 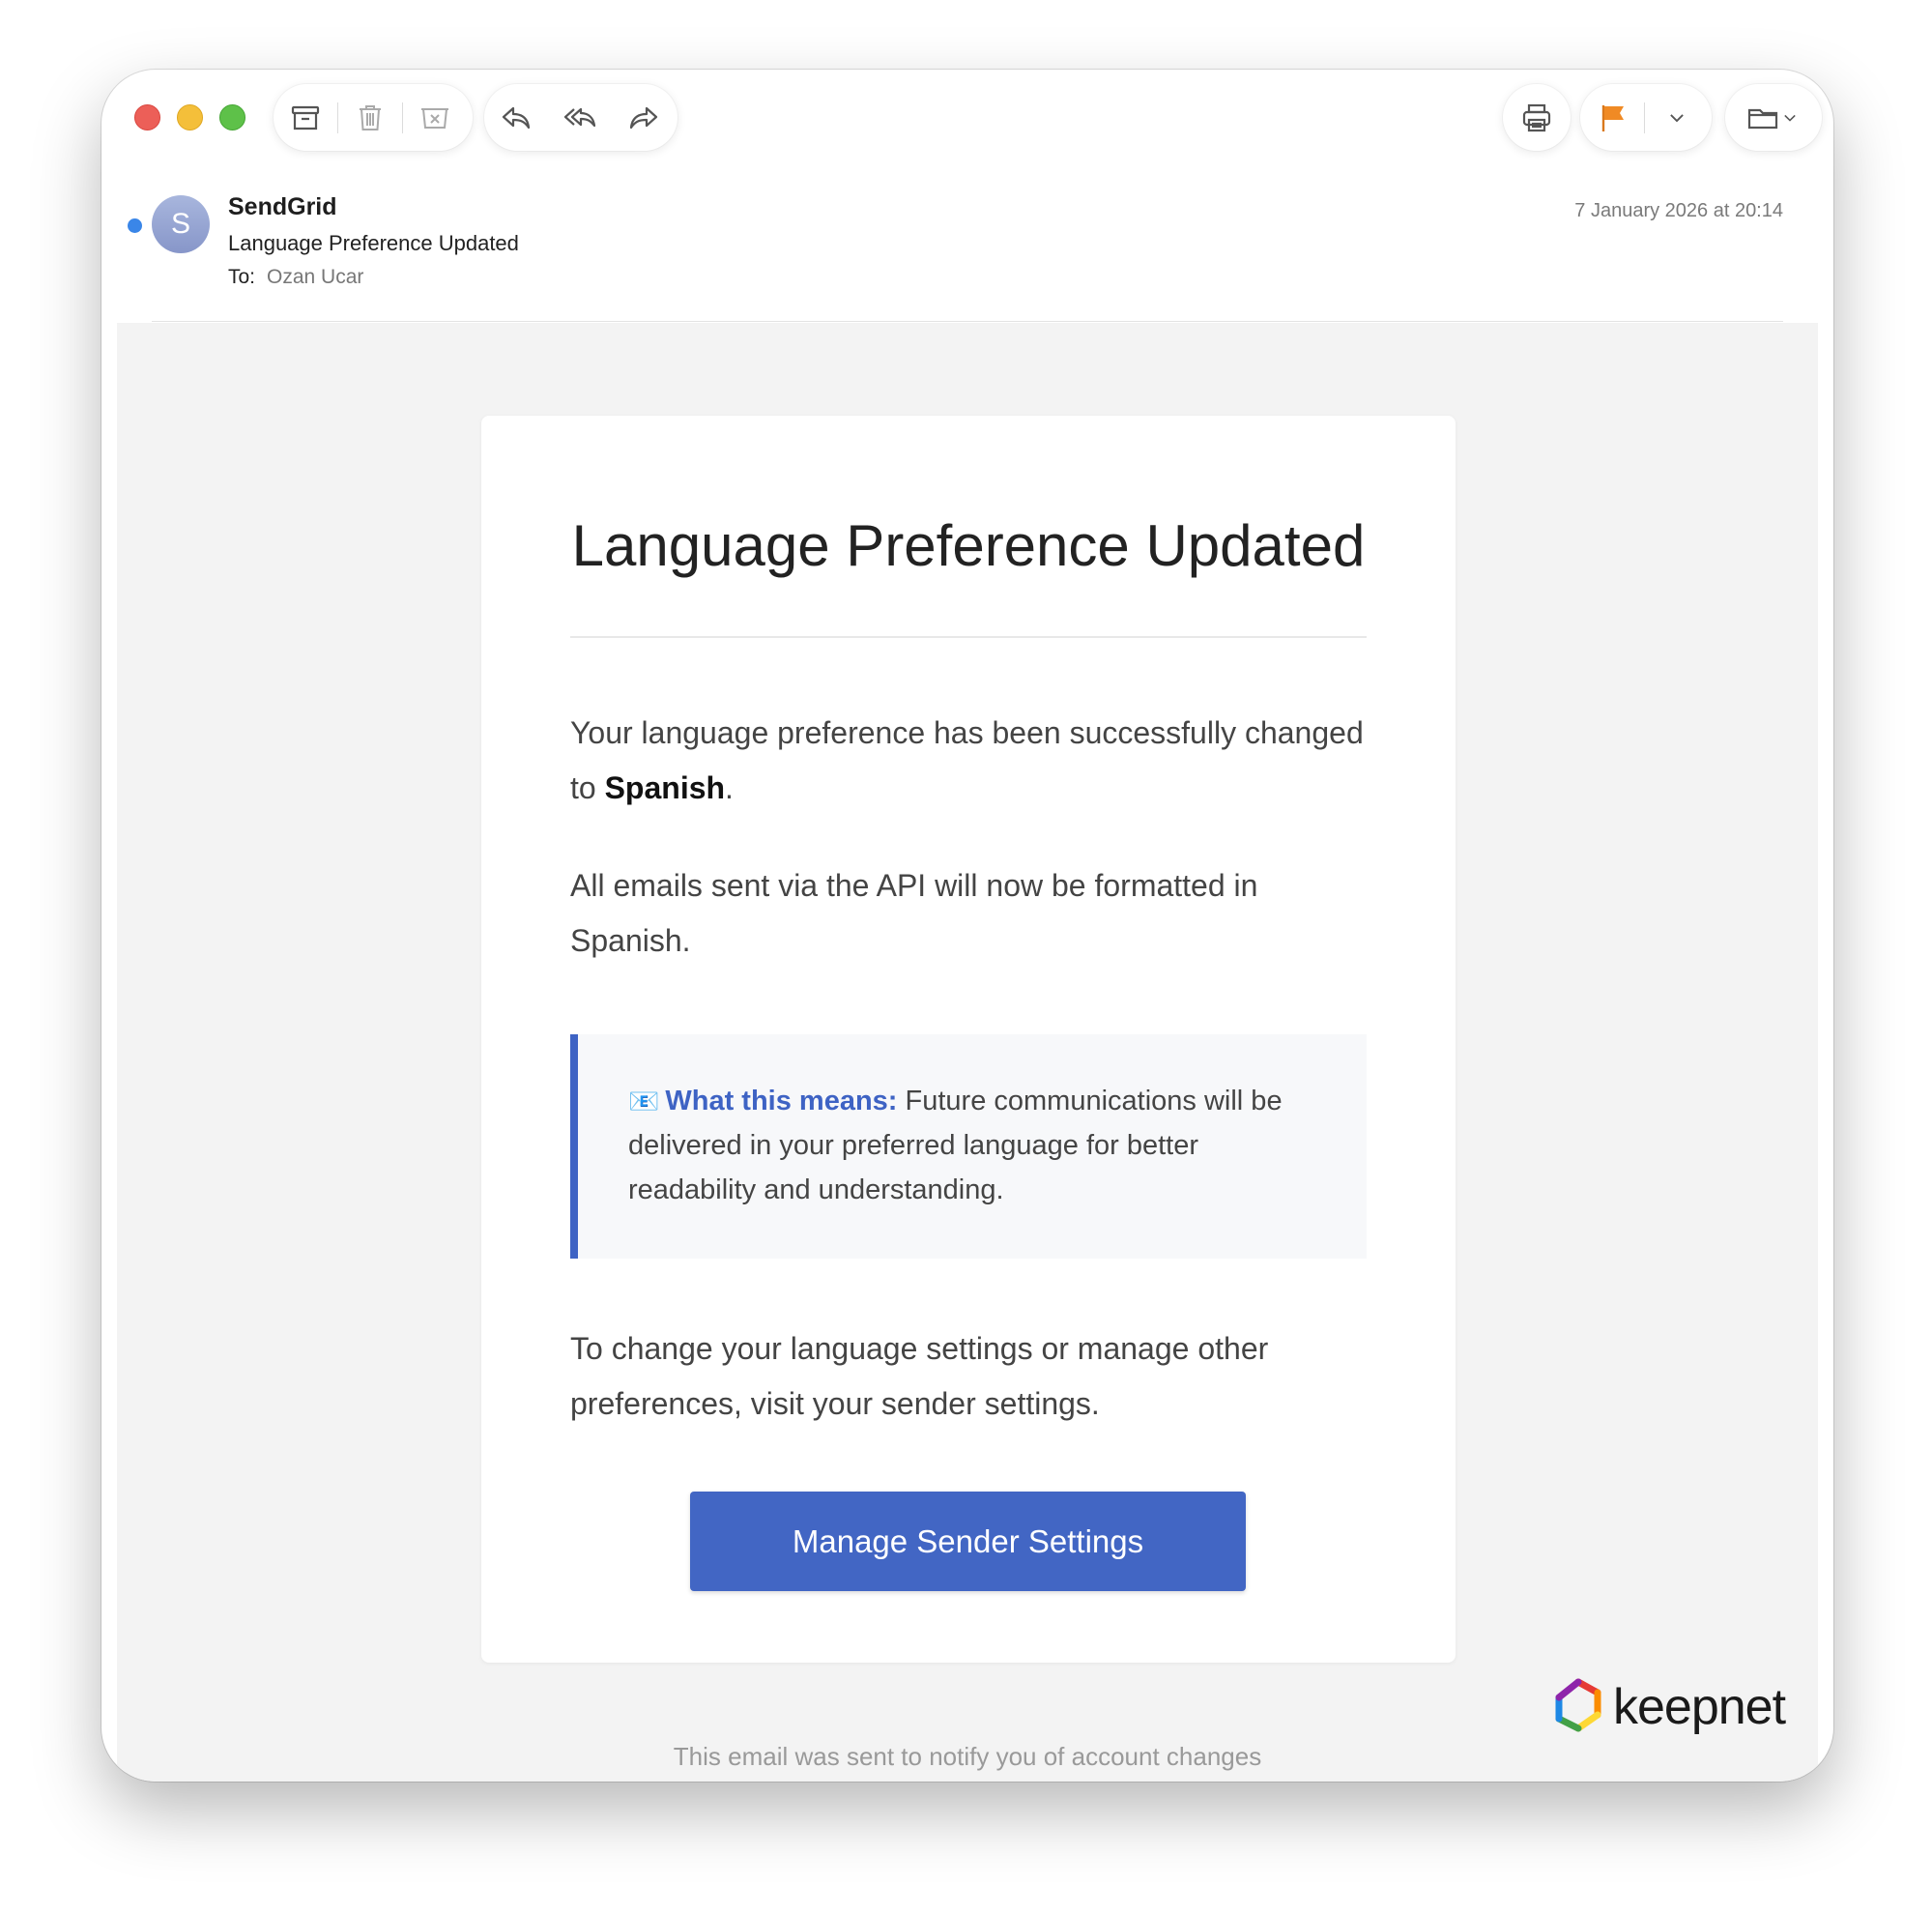 I want to click on manage-sender-settings-button: Manage Sender Settings, so click(x=968, y=1541).